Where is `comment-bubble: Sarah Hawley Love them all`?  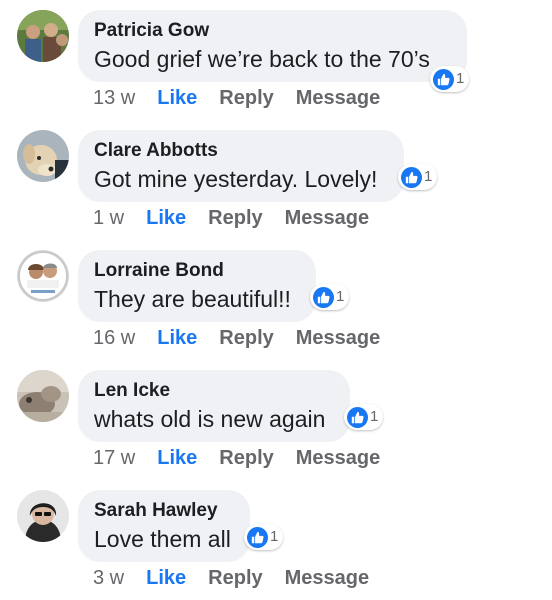 comment-bubble: Sarah Hawley Love them all is located at coordinates (164, 526).